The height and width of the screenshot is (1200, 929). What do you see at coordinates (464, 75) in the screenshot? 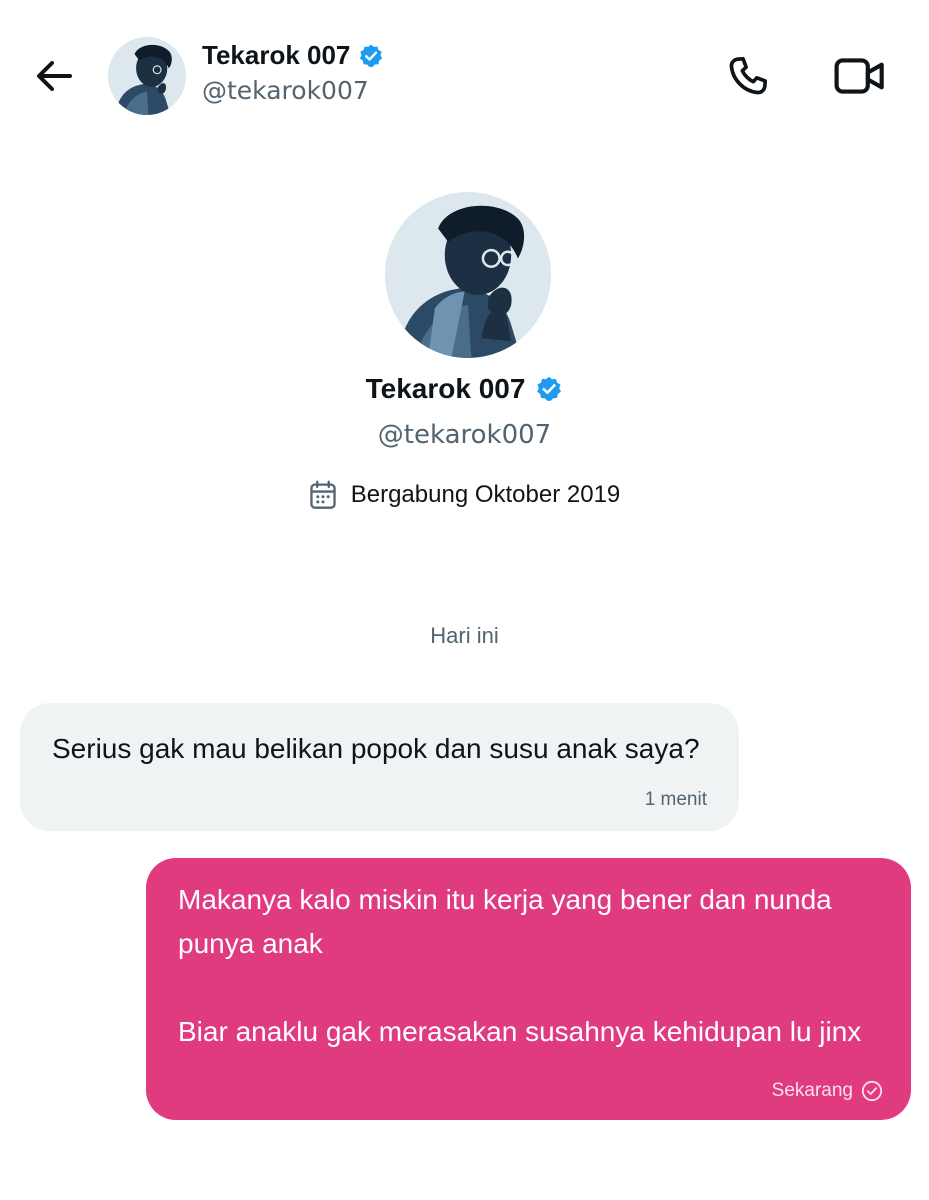
I see `conversation-header: Tekarok 007 @tekarok007` at bounding box center [464, 75].